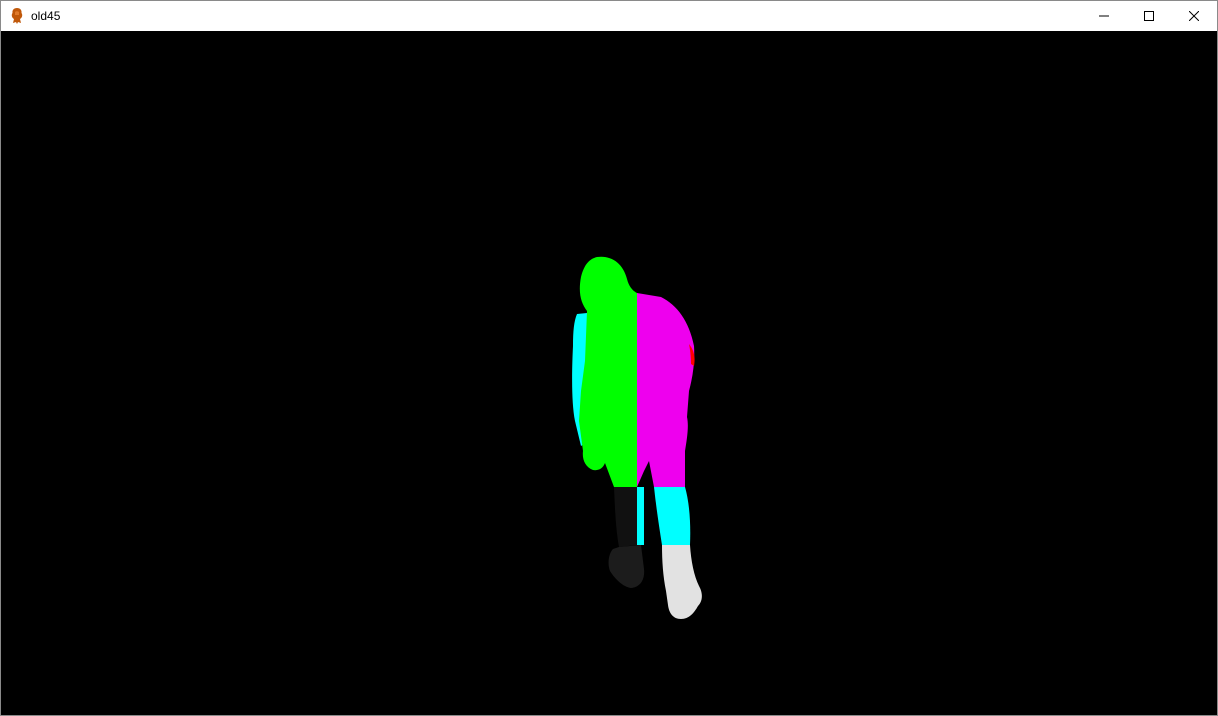 Image resolution: width=1218 pixels, height=716 pixels. I want to click on app-icon, so click(17, 16).